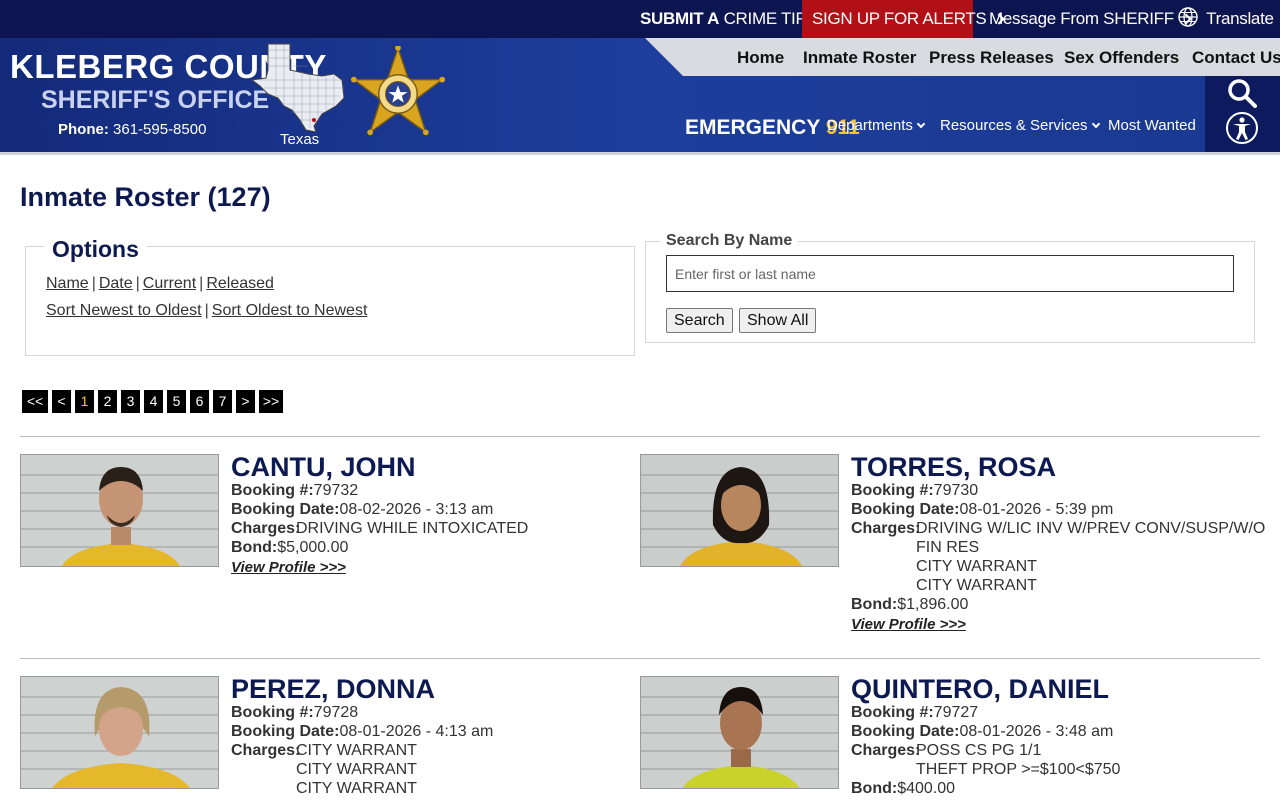 The height and width of the screenshot is (800, 1280). What do you see at coordinates (1226, 19) in the screenshot?
I see `translate-link: Translate` at bounding box center [1226, 19].